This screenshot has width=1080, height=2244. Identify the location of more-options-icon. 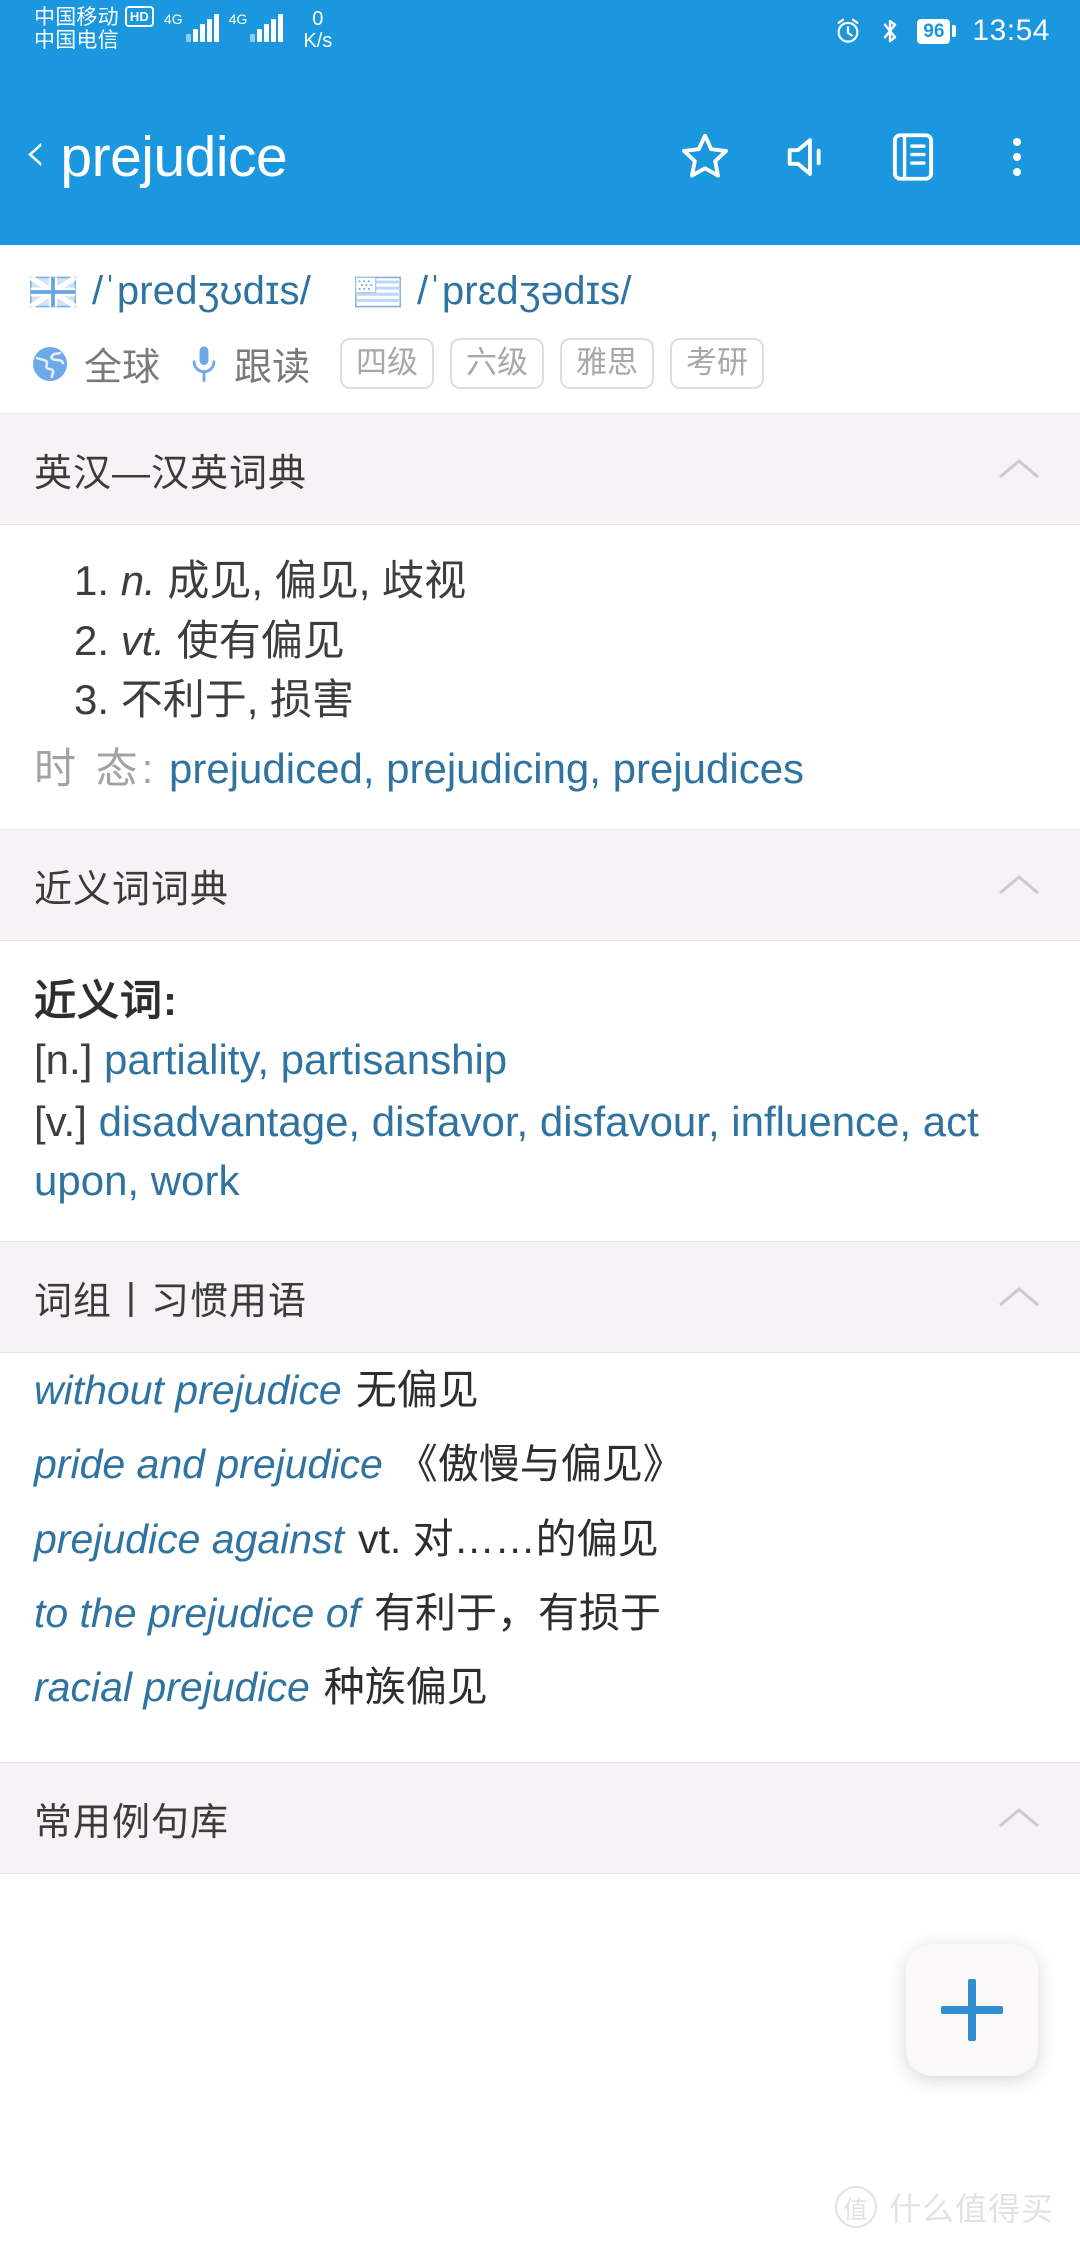
(1017, 156).